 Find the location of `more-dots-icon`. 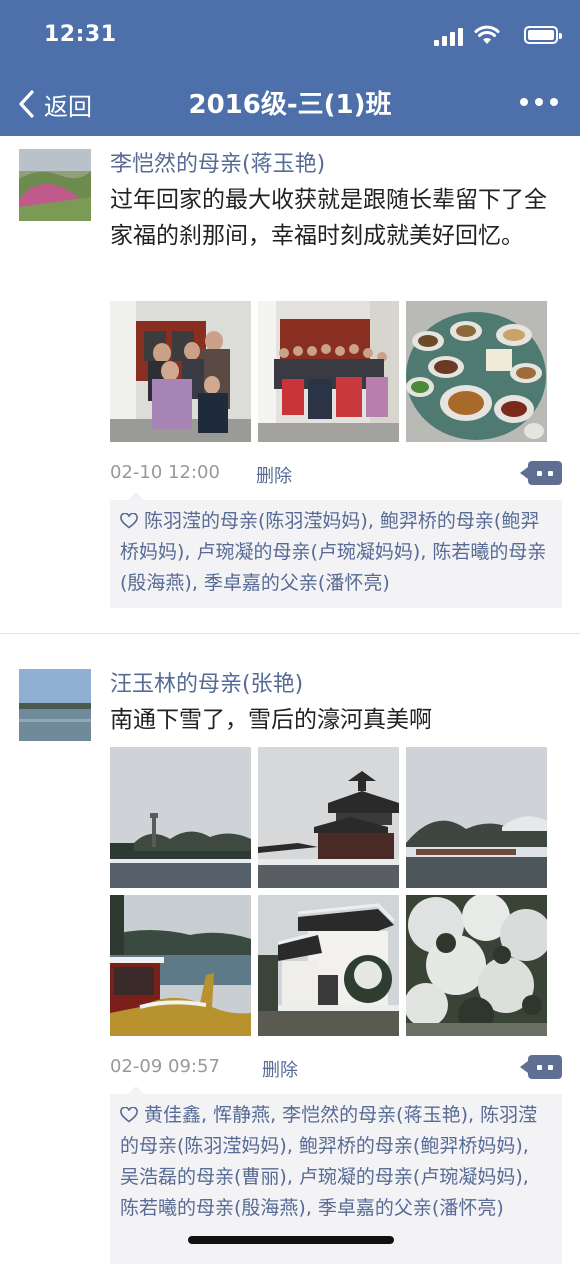

more-dots-icon is located at coordinates (539, 102).